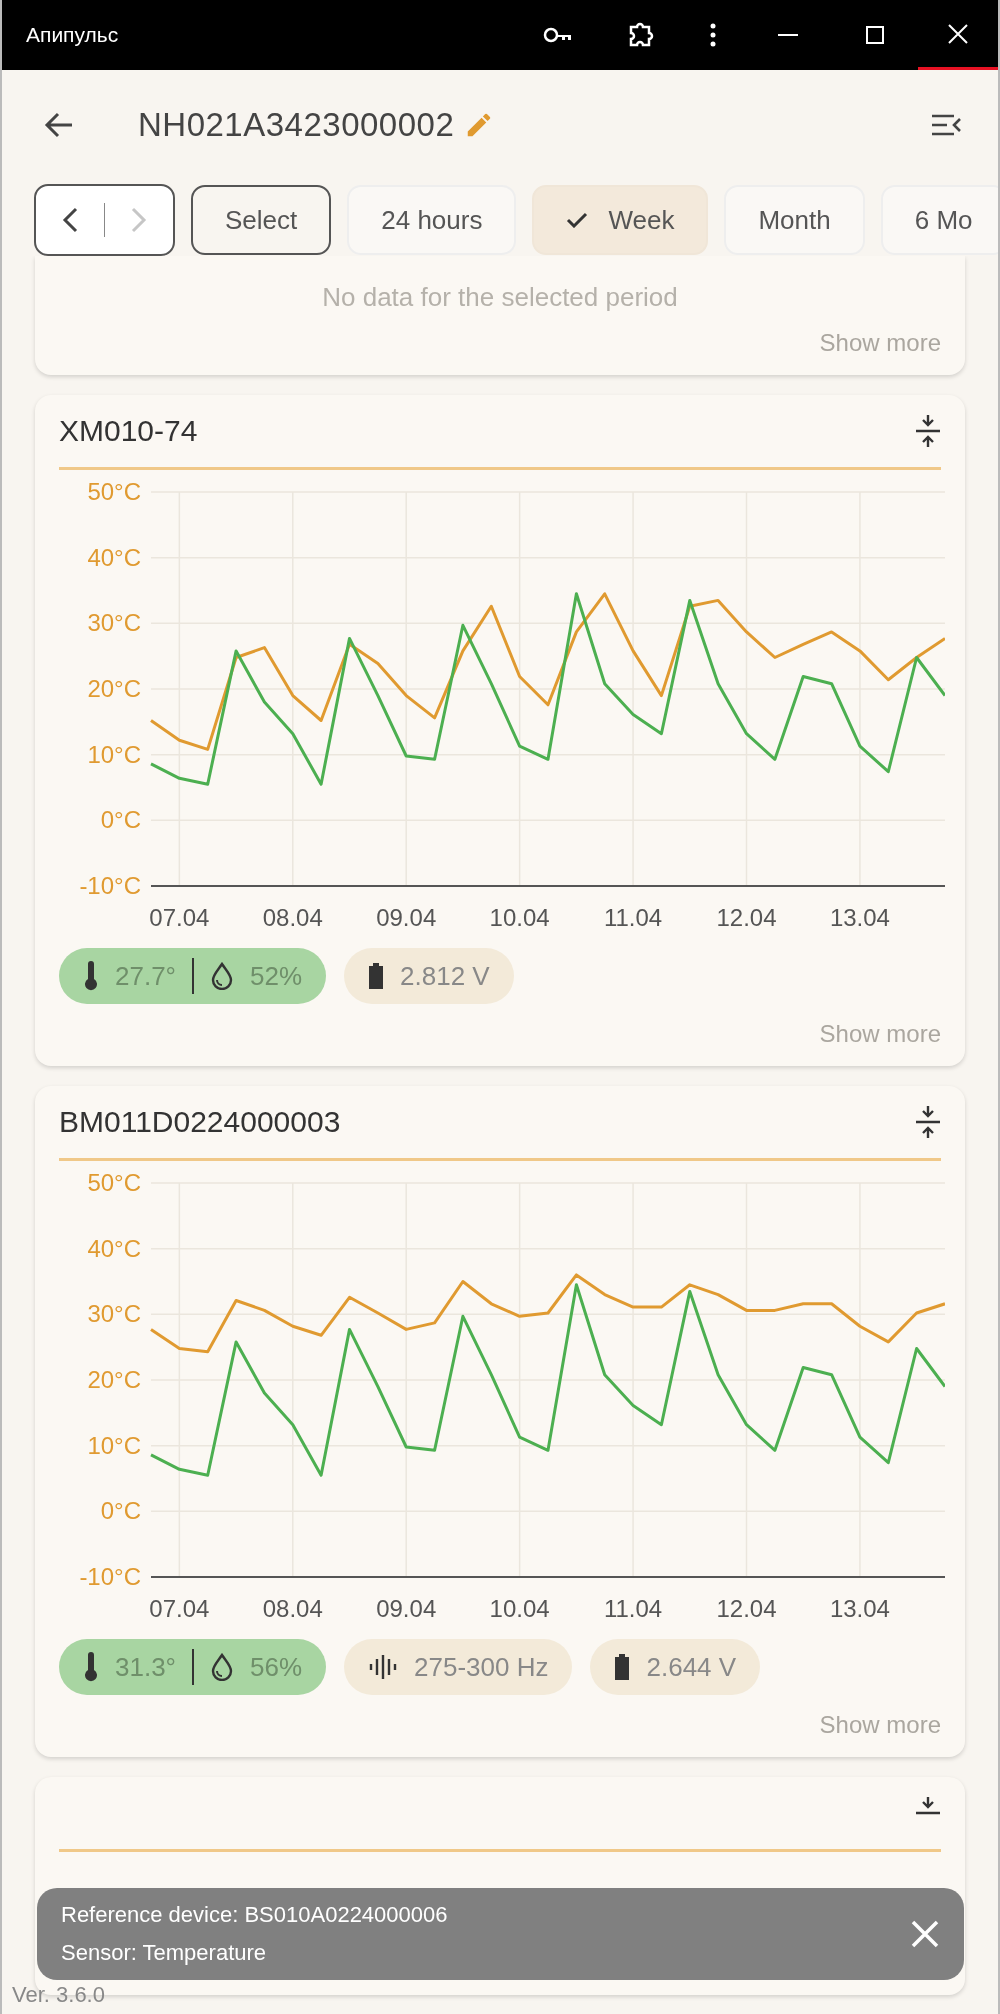  I want to click on previous-icon, so click(70, 220).